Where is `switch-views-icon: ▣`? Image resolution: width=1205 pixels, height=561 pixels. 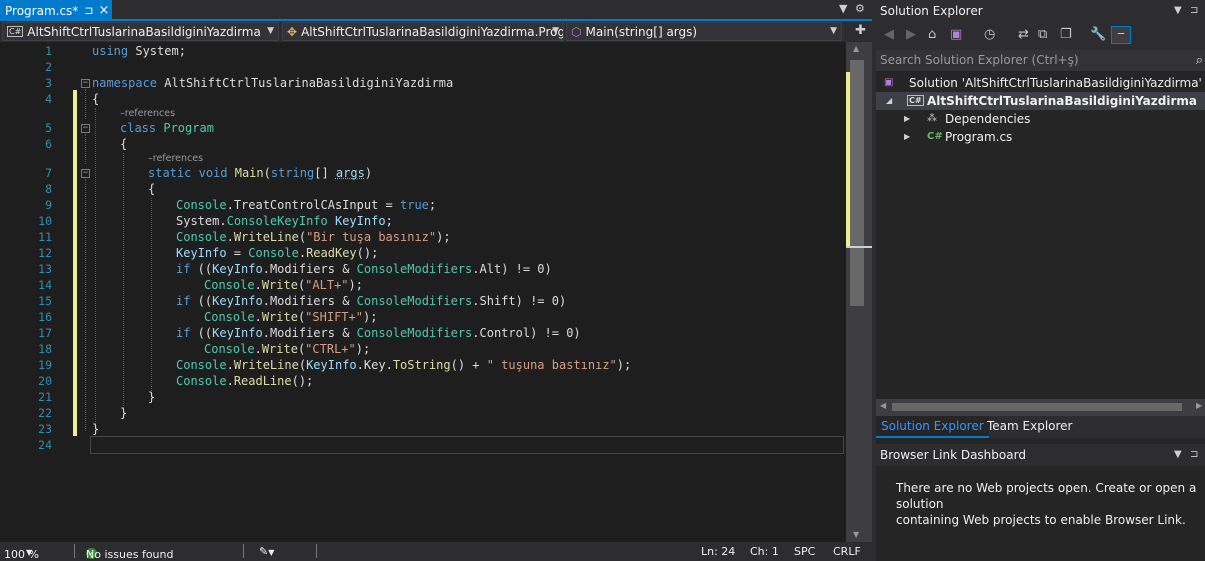 switch-views-icon: ▣ is located at coordinates (956, 34).